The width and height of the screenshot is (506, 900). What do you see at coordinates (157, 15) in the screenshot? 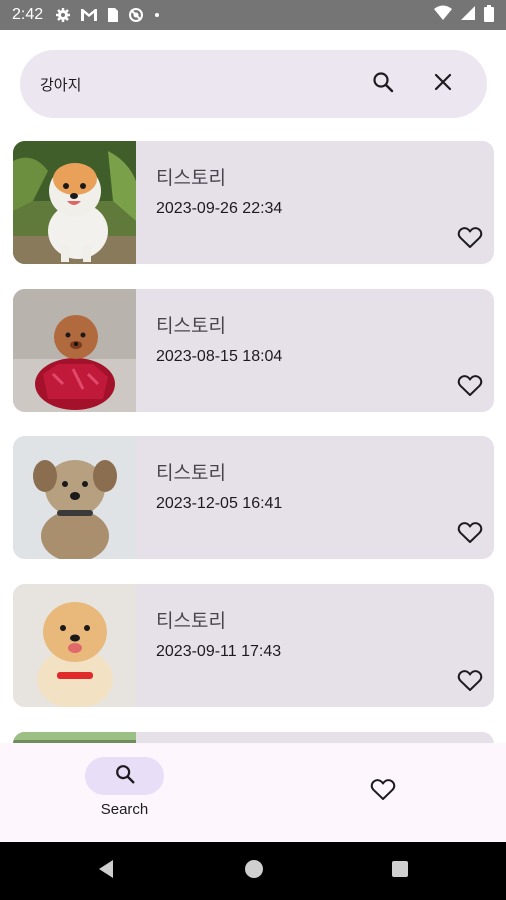
I see `dot-icon` at bounding box center [157, 15].